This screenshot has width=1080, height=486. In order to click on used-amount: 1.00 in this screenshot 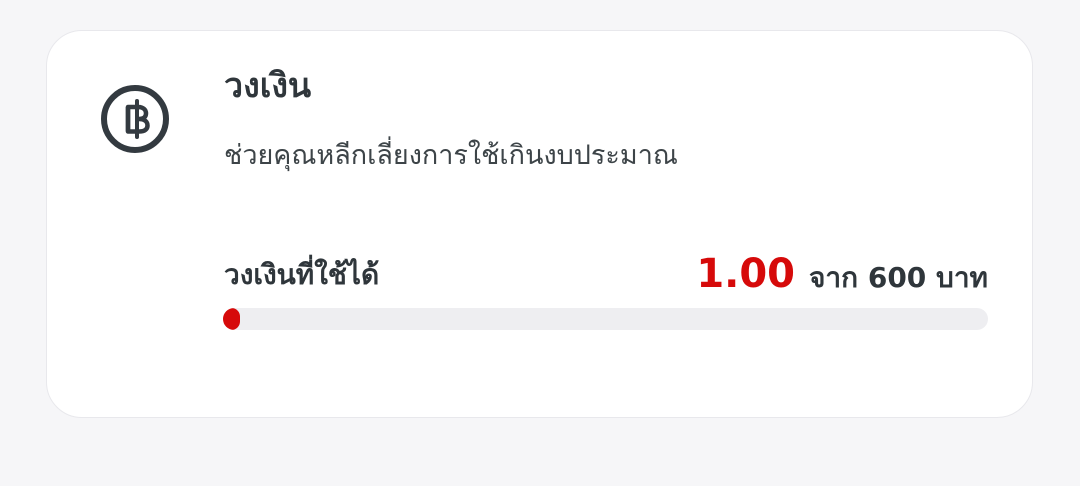, I will do `click(746, 274)`.